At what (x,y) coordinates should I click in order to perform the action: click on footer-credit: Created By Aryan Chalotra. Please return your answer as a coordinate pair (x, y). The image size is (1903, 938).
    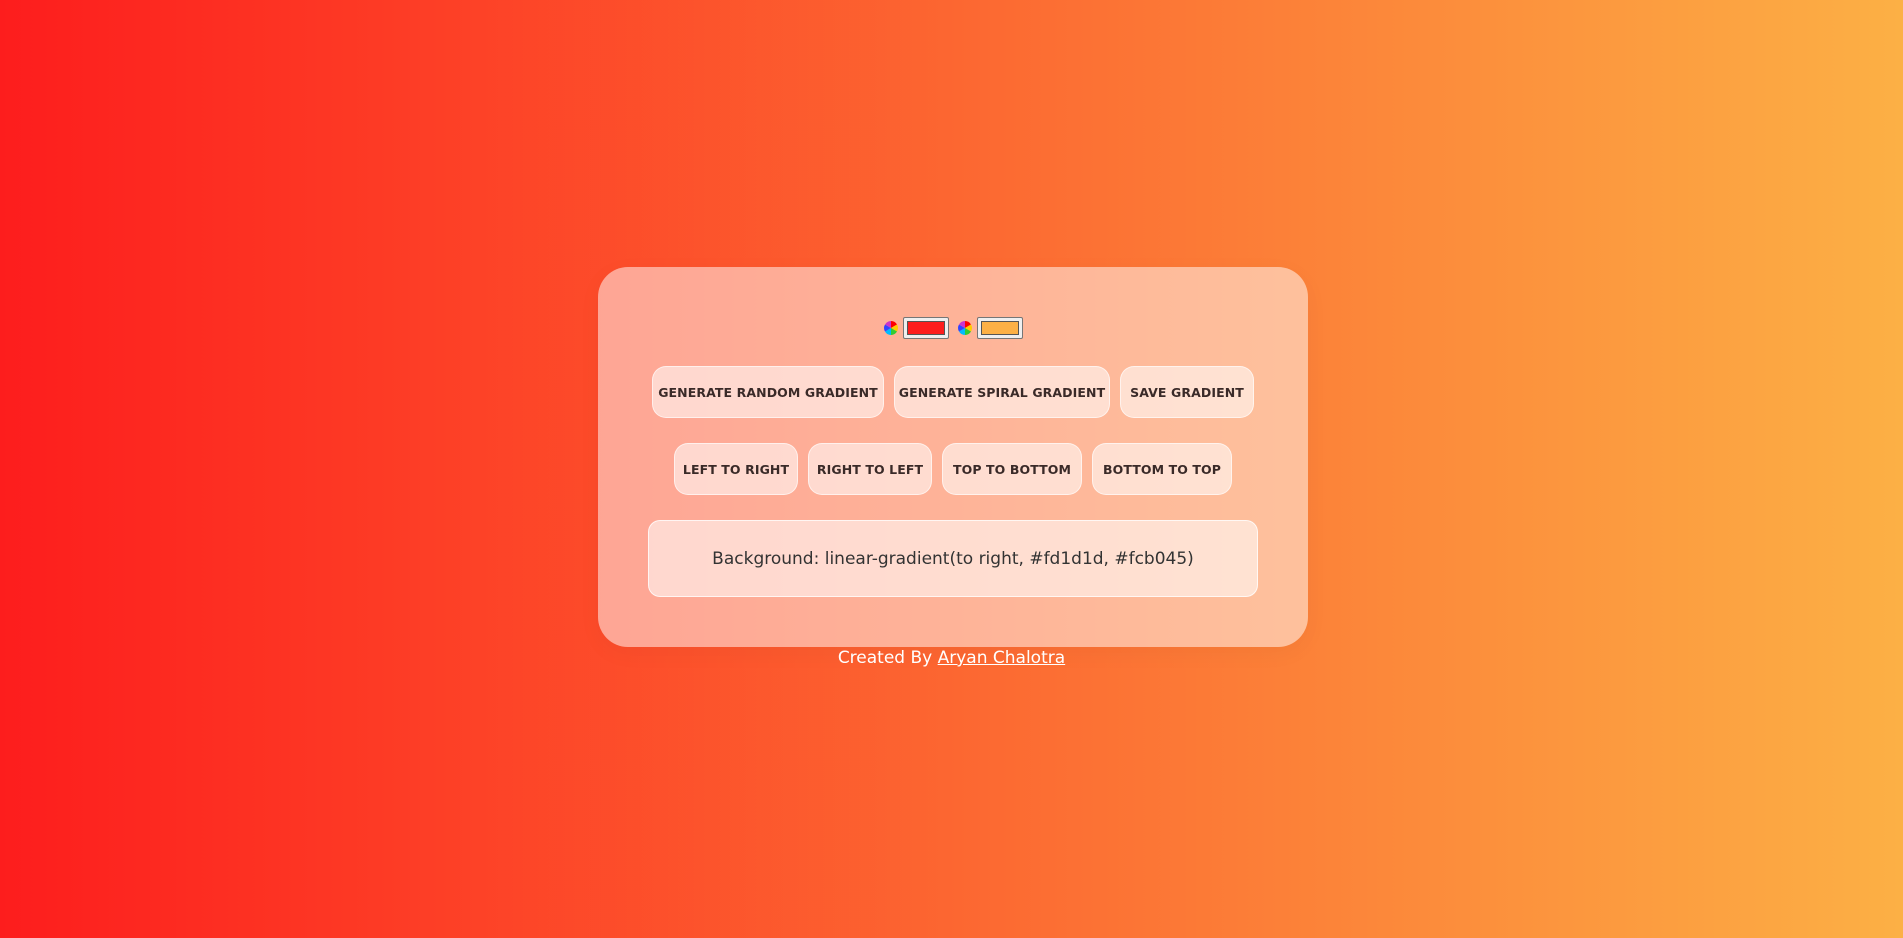
    Looking at the image, I should click on (951, 658).